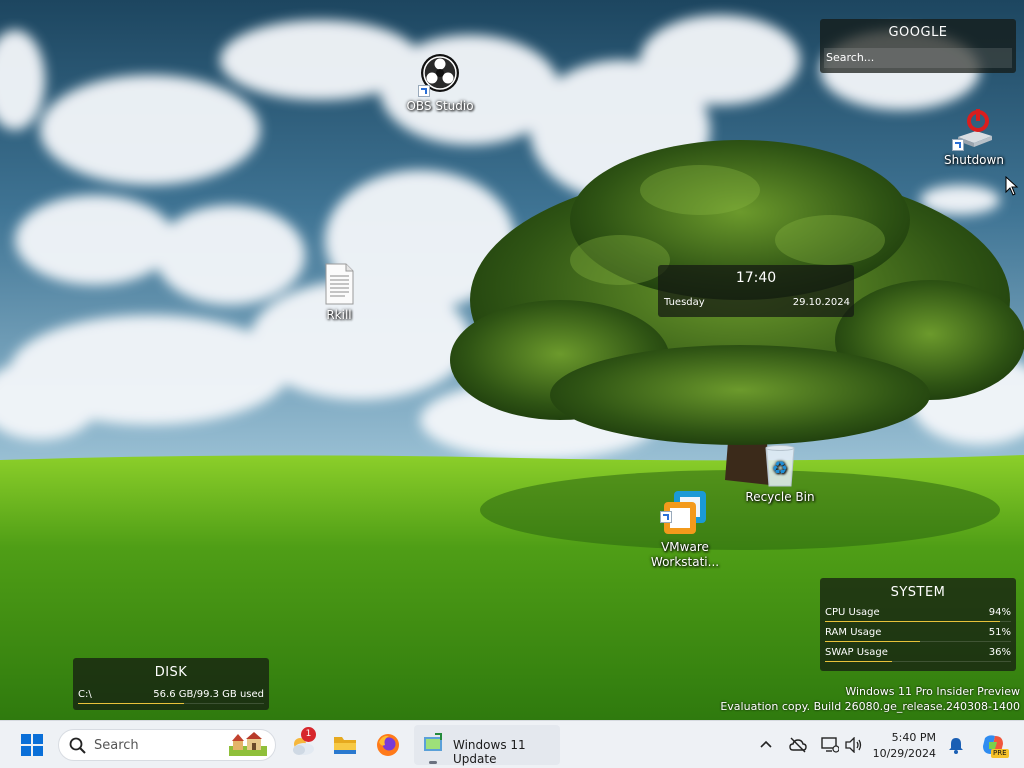 Image resolution: width=1024 pixels, height=768 pixels. Describe the element at coordinates (821, 302) in the screenshot. I see `clock-date: 29.10.2024` at that location.